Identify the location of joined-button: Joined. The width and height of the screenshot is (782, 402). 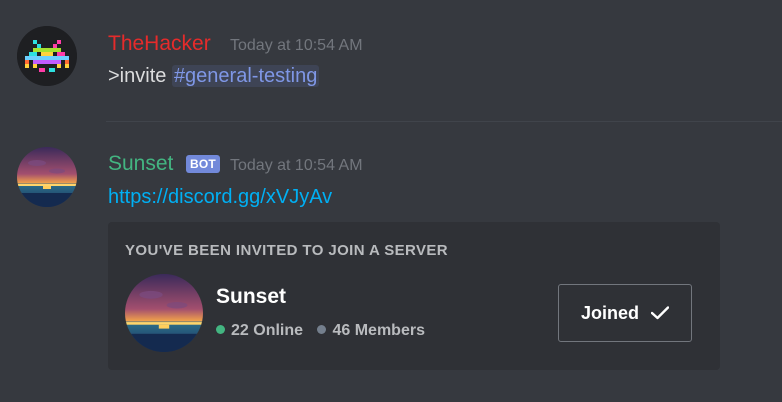
(625, 313).